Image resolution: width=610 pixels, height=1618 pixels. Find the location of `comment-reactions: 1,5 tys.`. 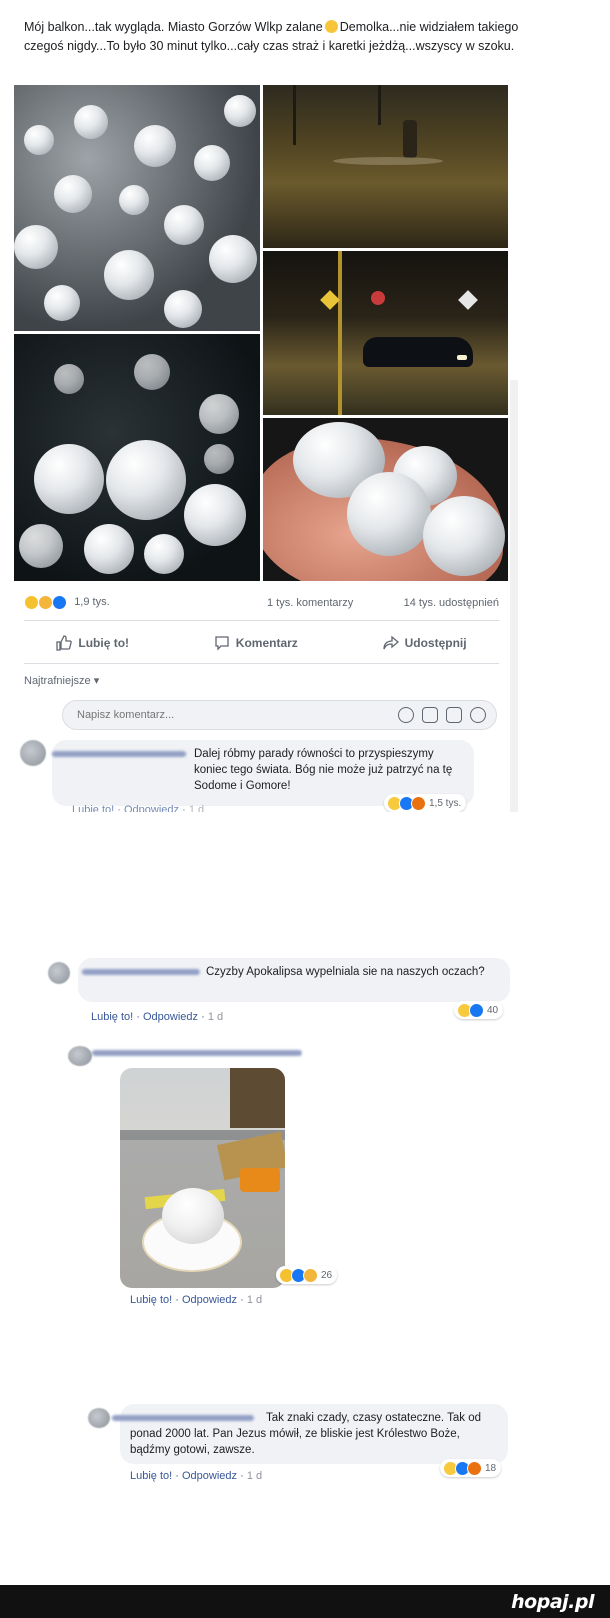

comment-reactions: 1,5 tys. is located at coordinates (425, 803).